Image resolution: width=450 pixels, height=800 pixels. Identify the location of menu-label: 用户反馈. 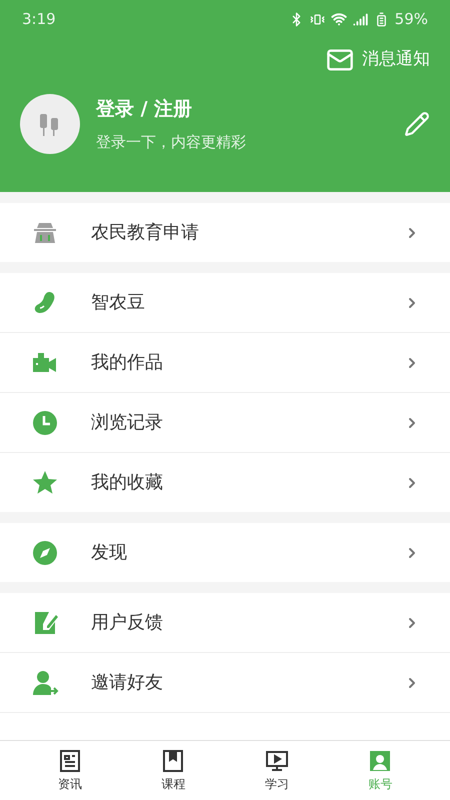
(127, 623).